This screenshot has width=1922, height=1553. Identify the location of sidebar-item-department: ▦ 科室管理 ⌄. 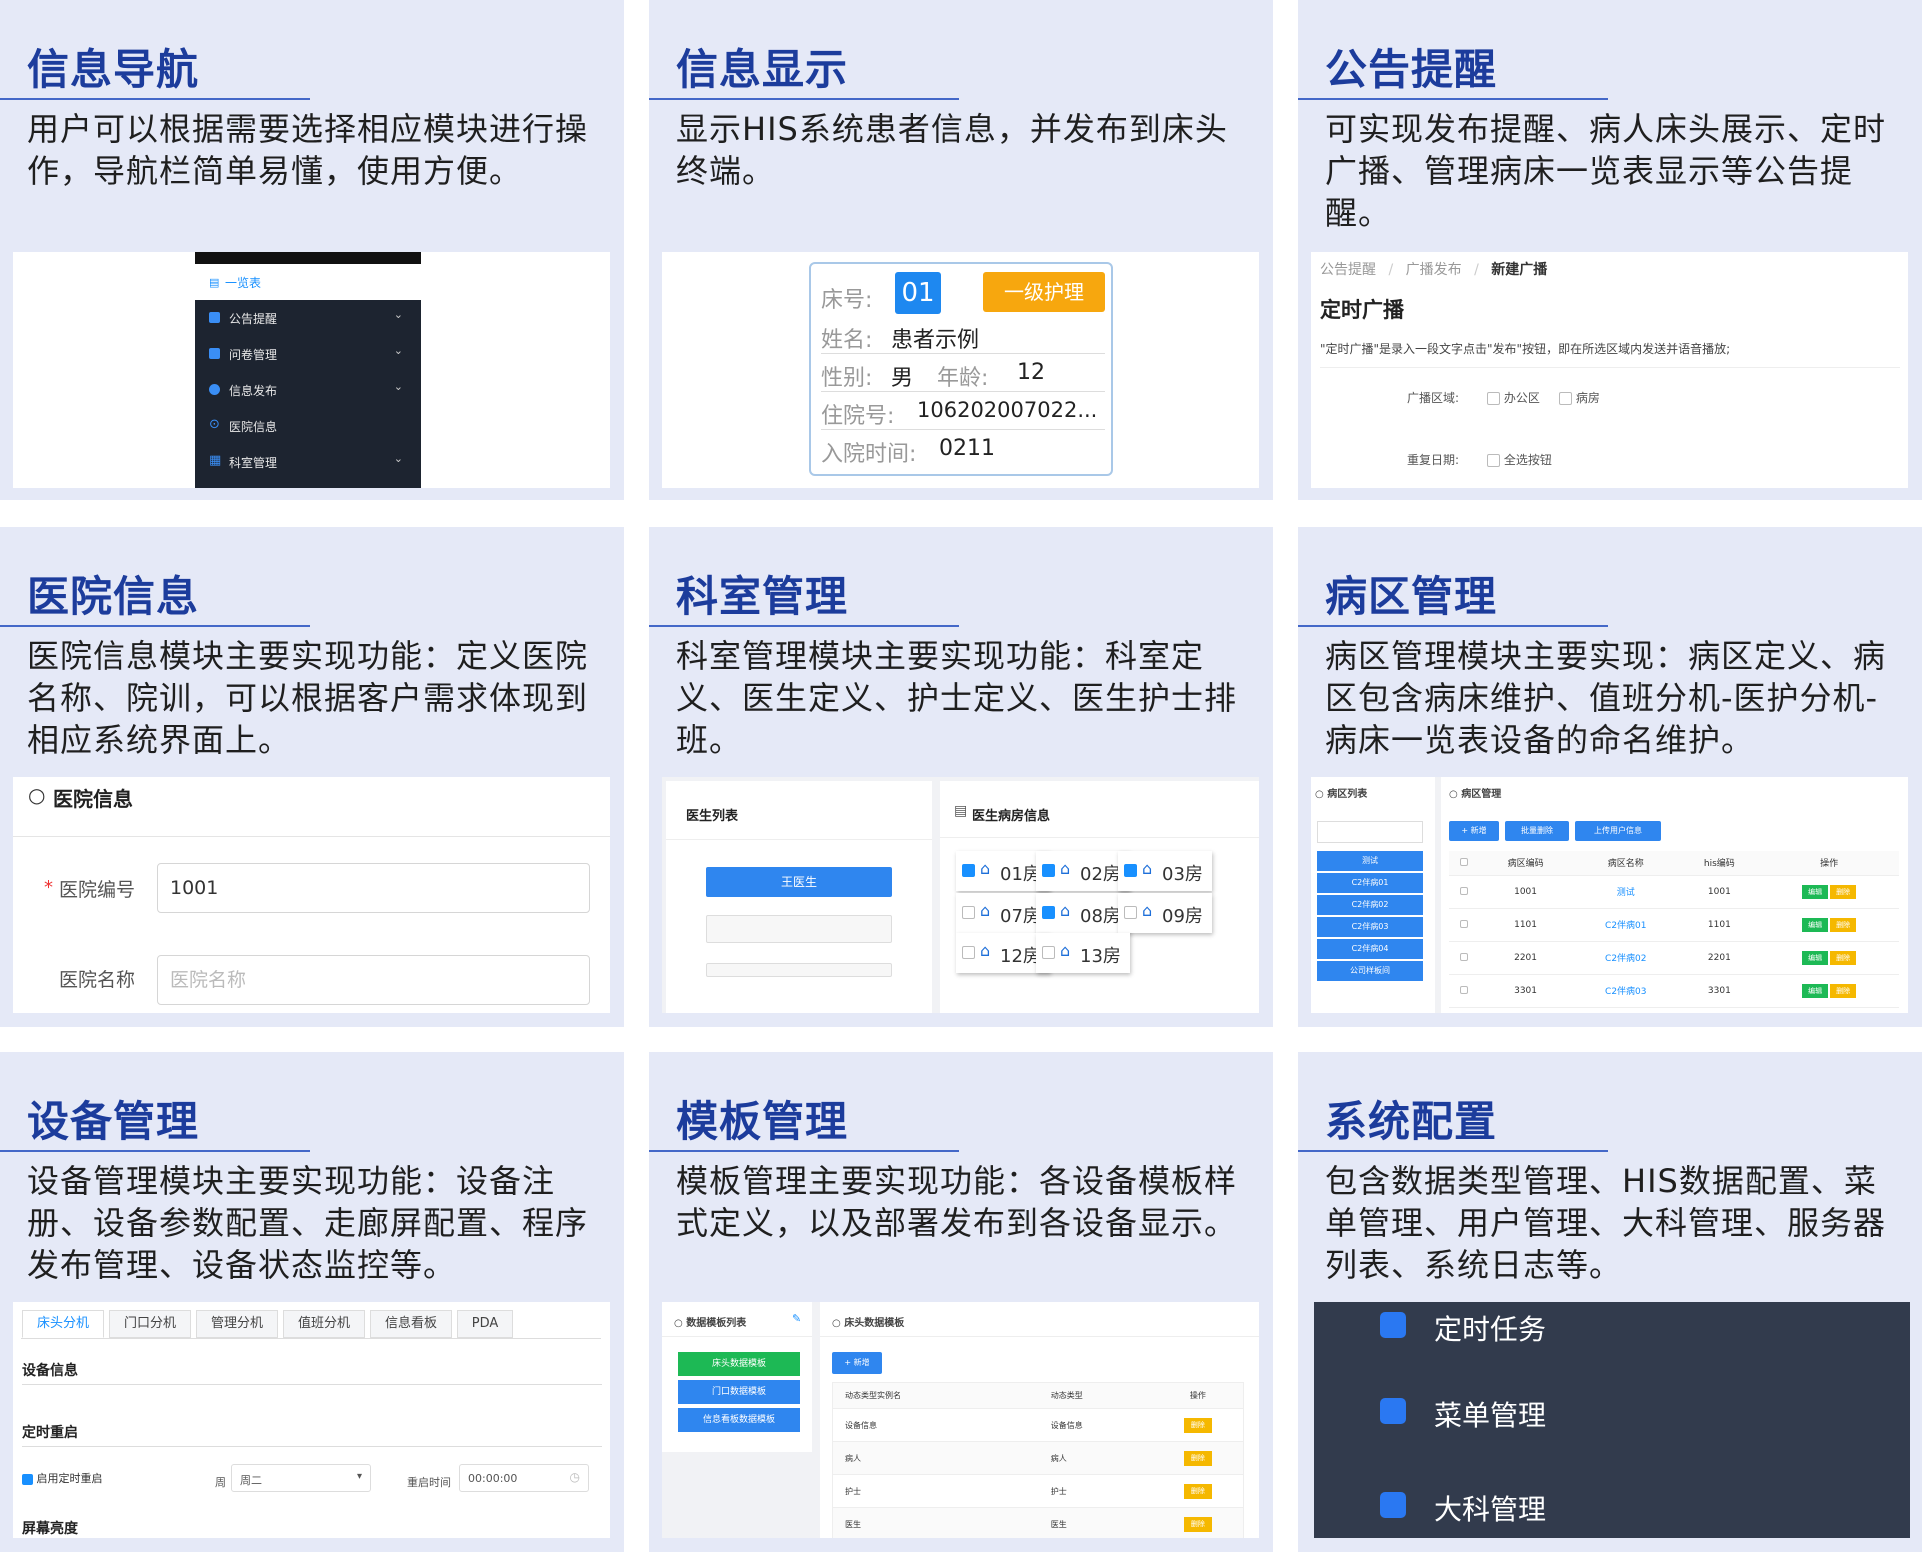
(308, 462).